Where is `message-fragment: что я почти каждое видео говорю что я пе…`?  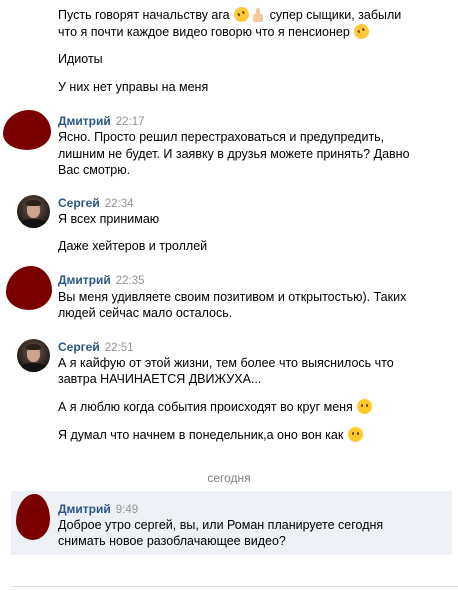 message-fragment: что я почти каждое видео говорю что я пе… is located at coordinates (204, 32).